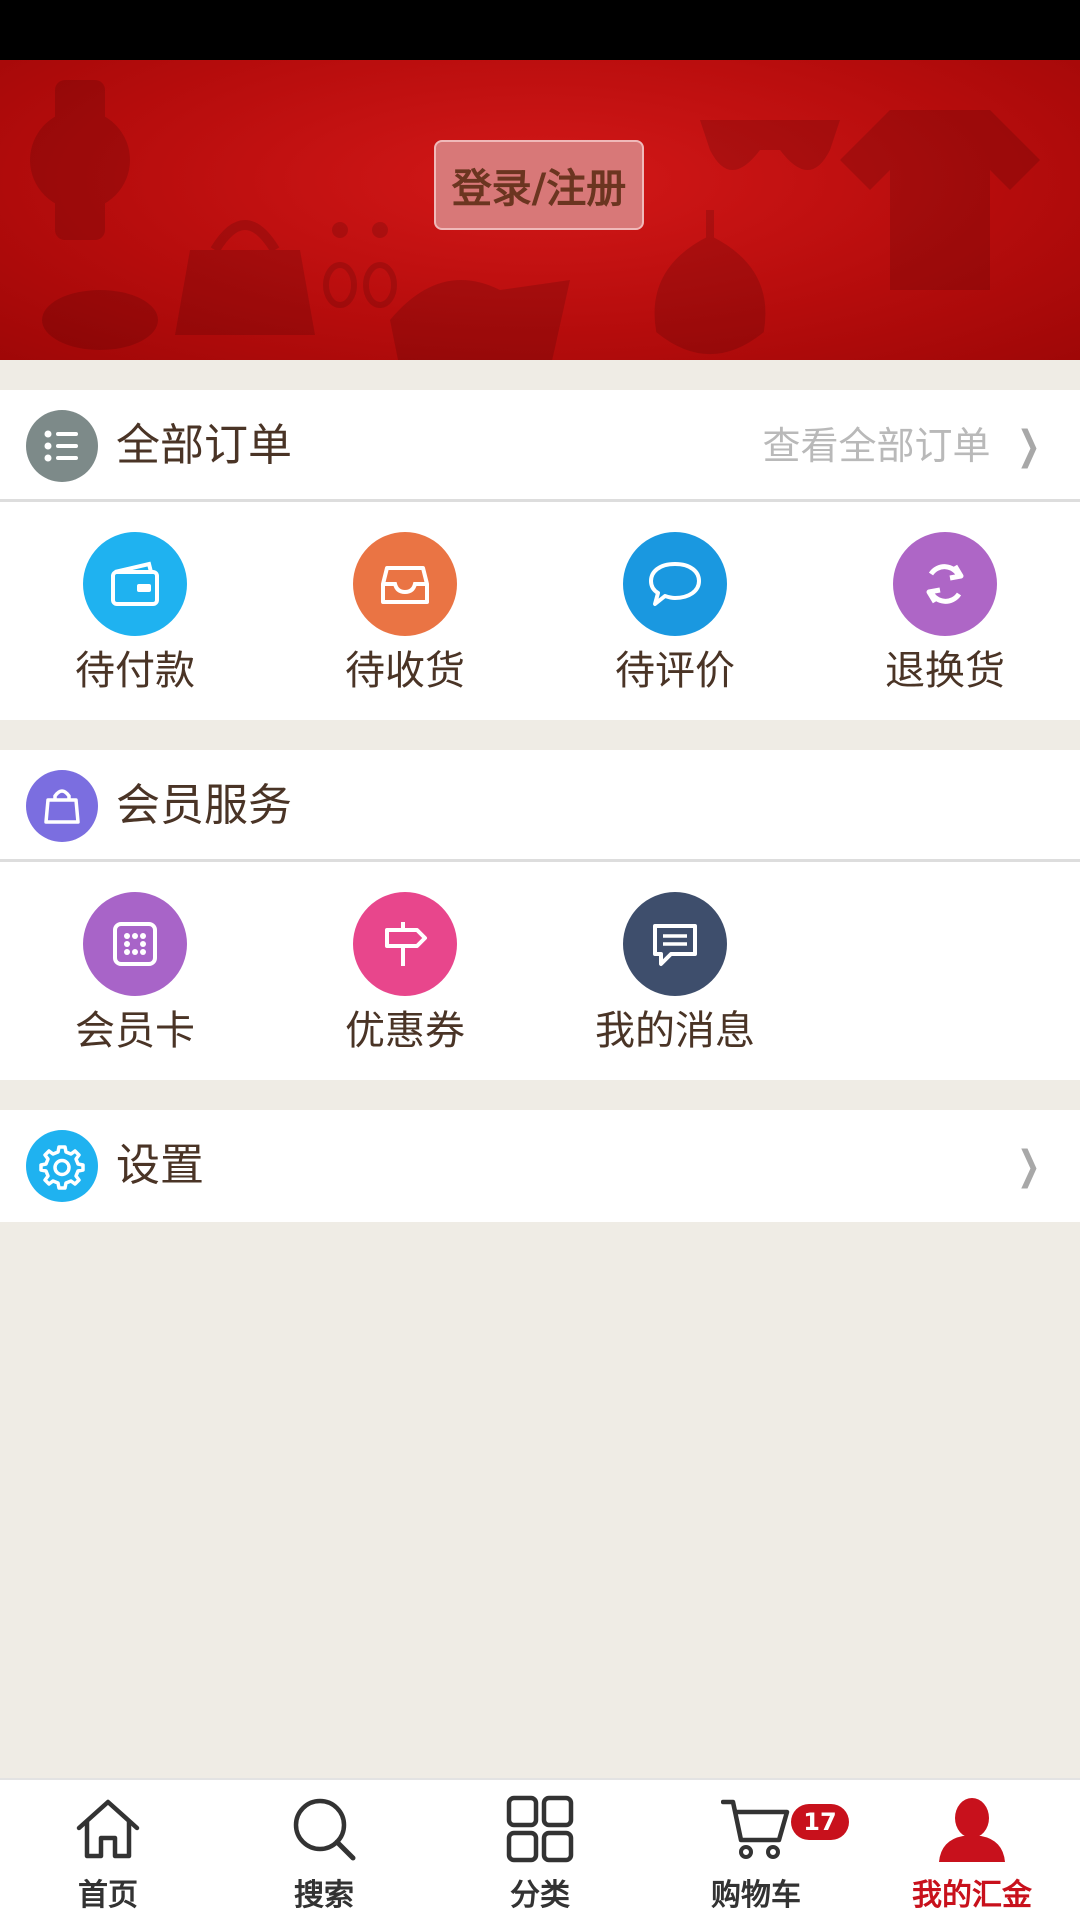 The image size is (1080, 1920). I want to click on my-messages-item: 我的消息, so click(675, 975).